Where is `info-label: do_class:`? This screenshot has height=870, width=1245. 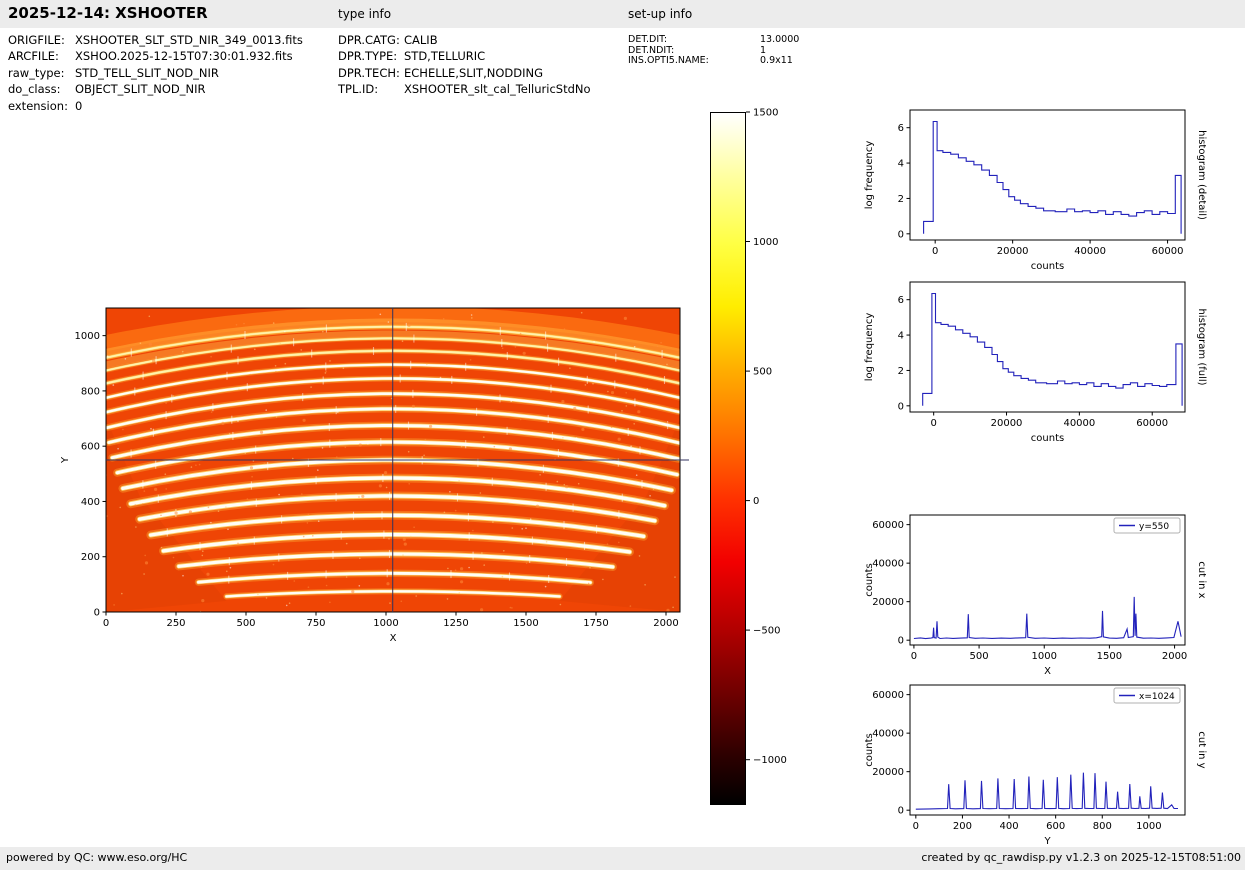
info-label: do_class: is located at coordinates (34, 89).